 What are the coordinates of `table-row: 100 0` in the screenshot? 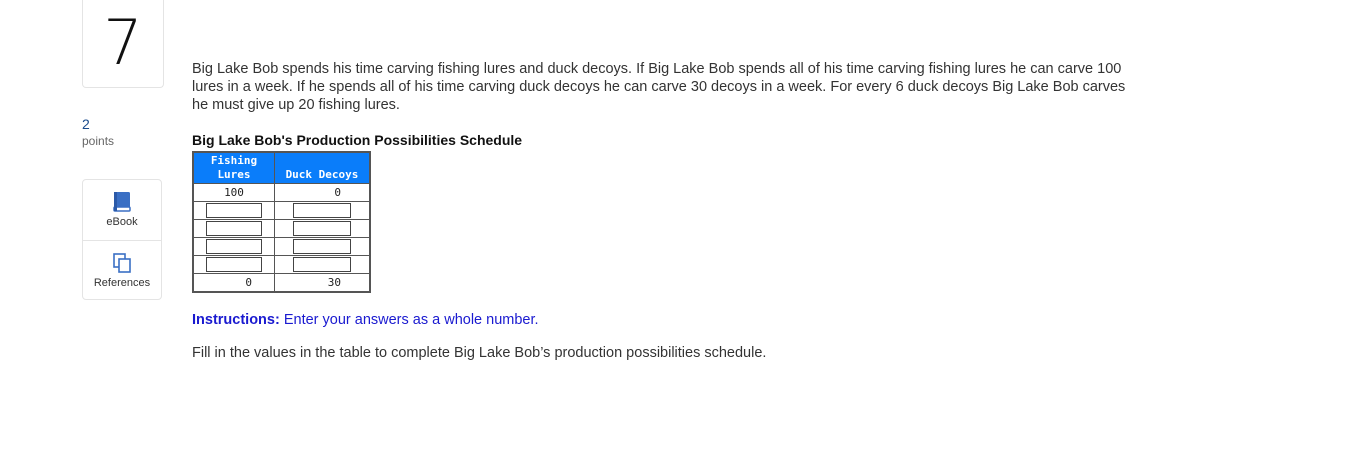 It's located at (281, 192).